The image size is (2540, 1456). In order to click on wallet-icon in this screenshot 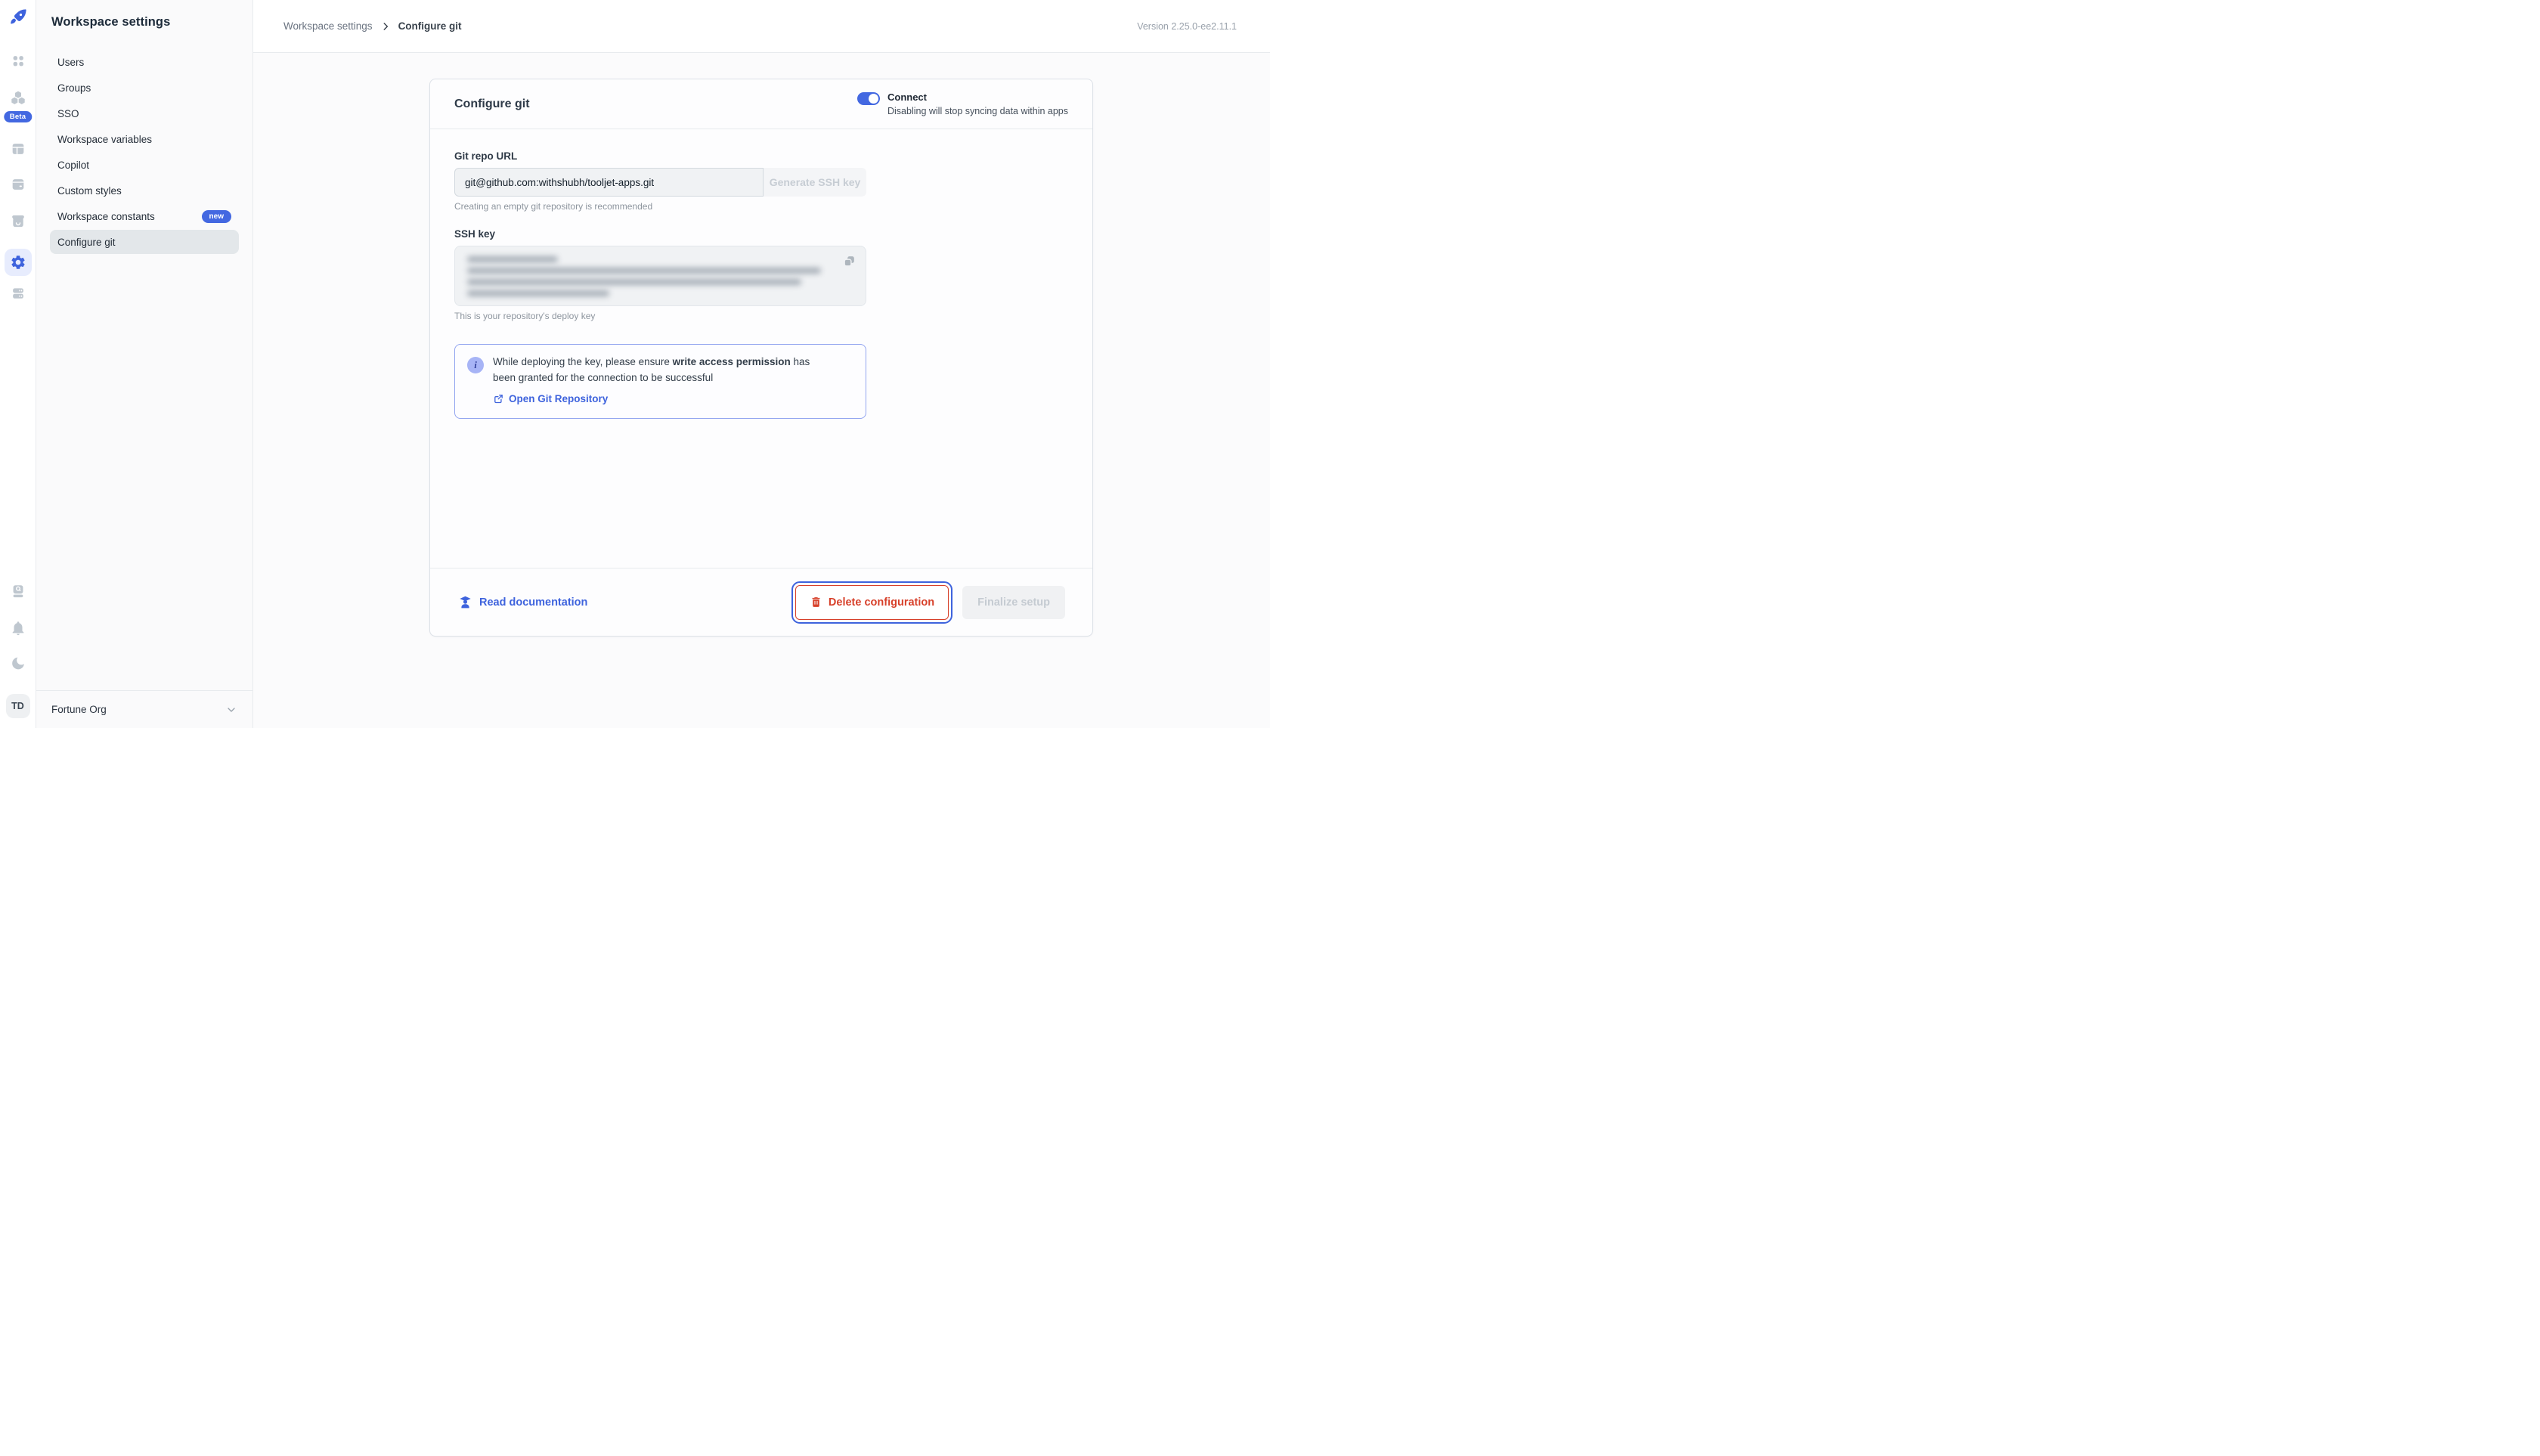, I will do `click(17, 184)`.